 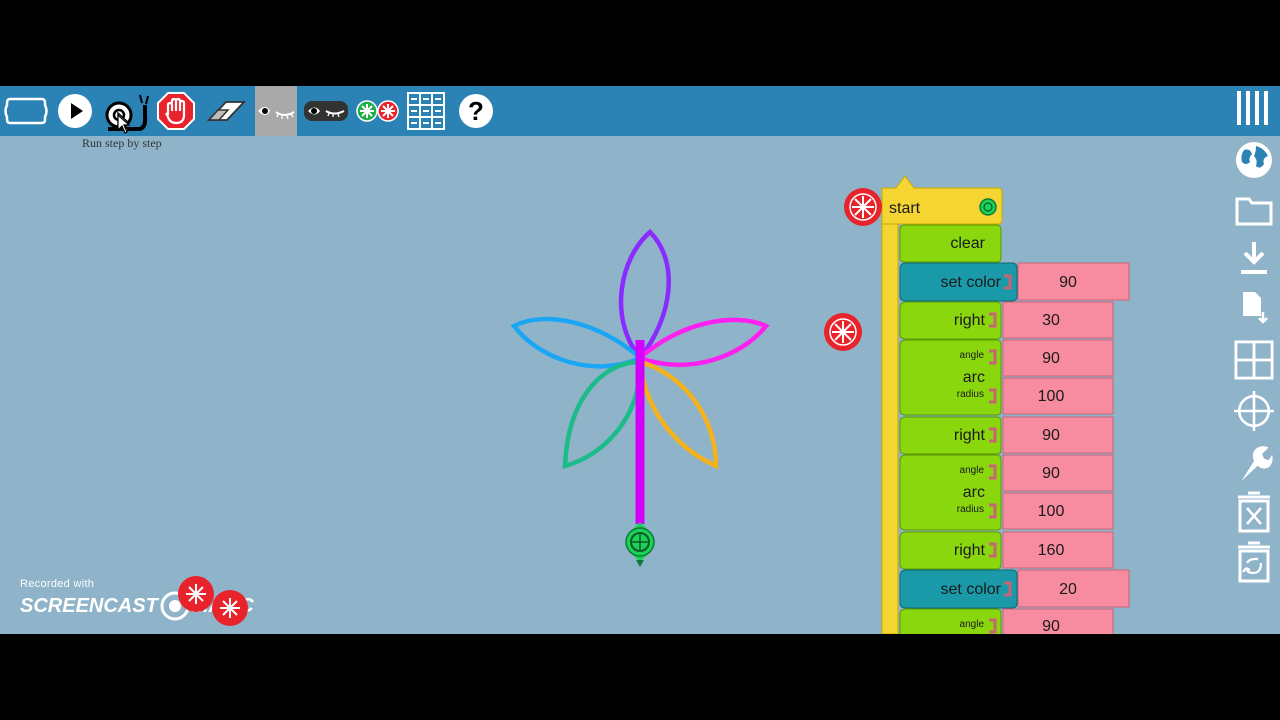 What do you see at coordinates (1051, 435) in the screenshot?
I see `right-value: 90` at bounding box center [1051, 435].